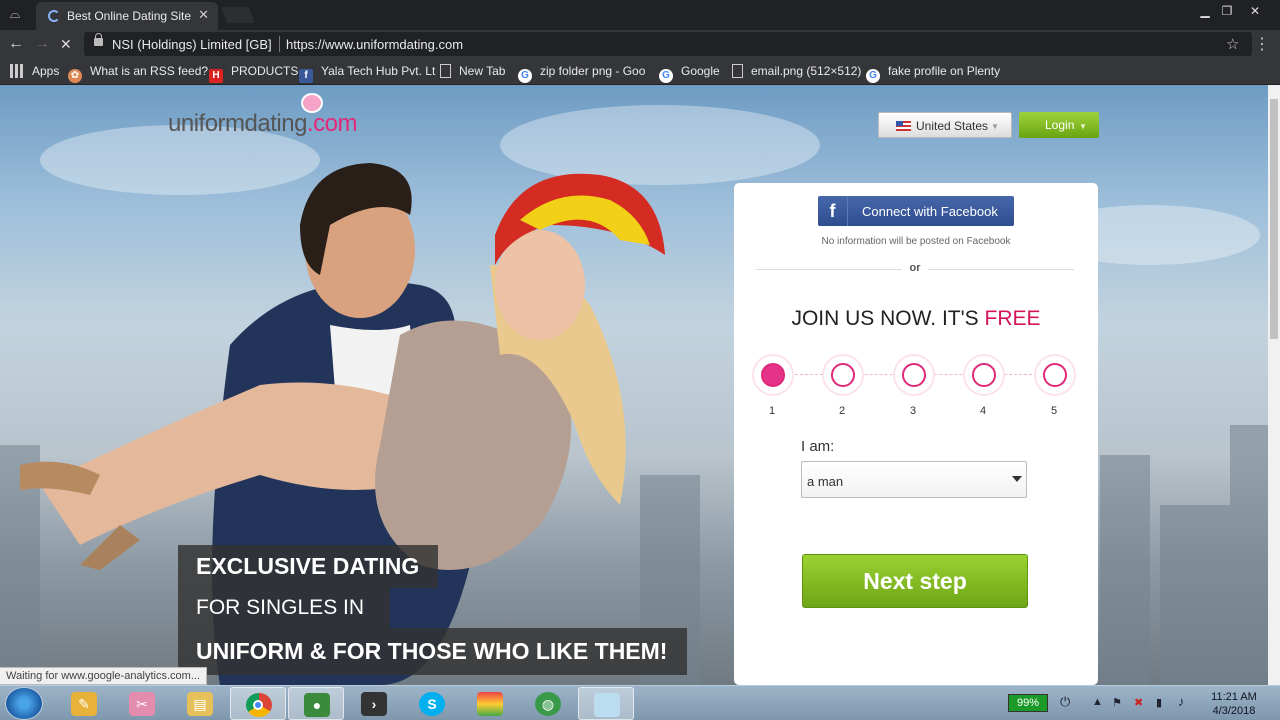  Describe the element at coordinates (98, 39) in the screenshot. I see `lock-icon` at that location.